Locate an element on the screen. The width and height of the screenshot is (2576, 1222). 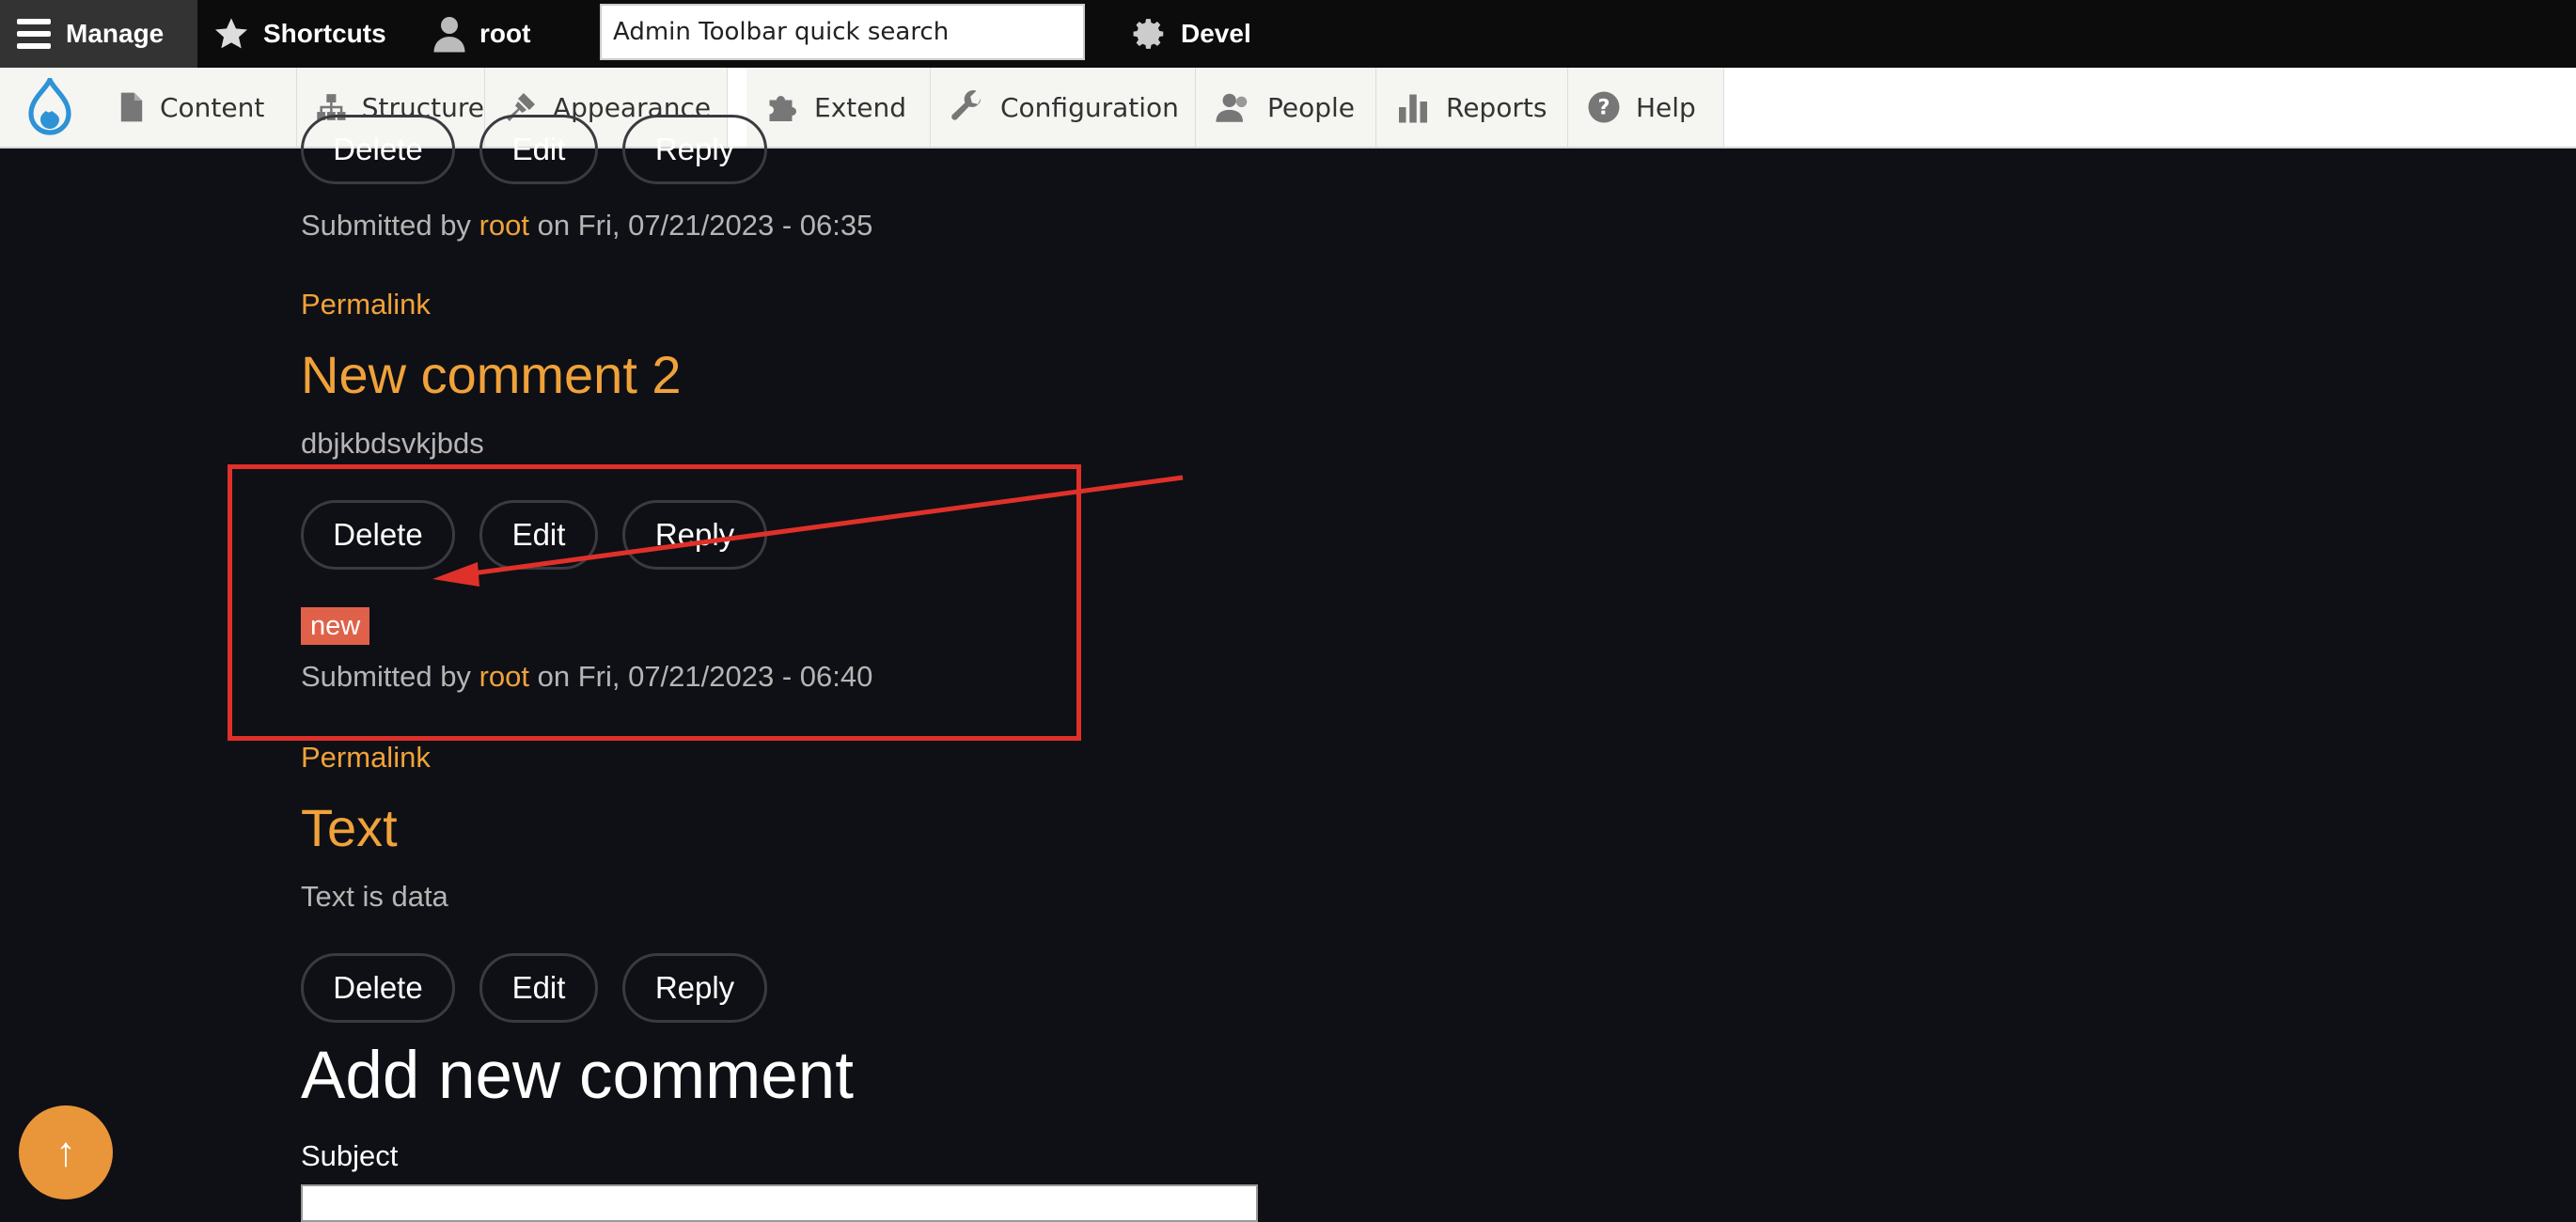
tray-label-help: Help is located at coordinates (1666, 107).